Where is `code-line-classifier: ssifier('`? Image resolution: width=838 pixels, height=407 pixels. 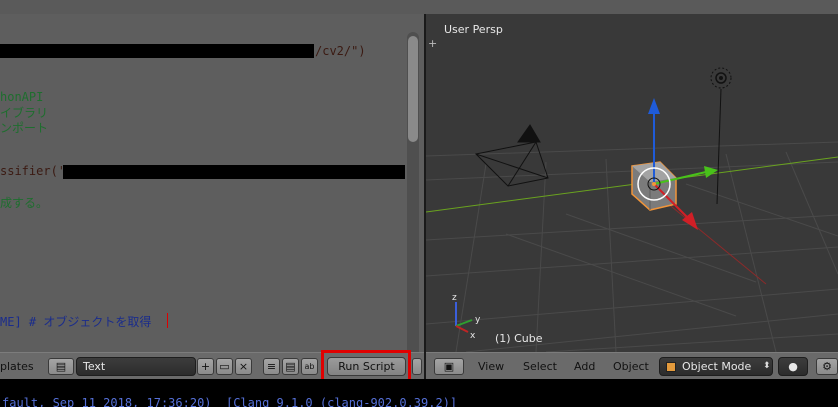 code-line-classifier: ssifier(' is located at coordinates (33, 171).